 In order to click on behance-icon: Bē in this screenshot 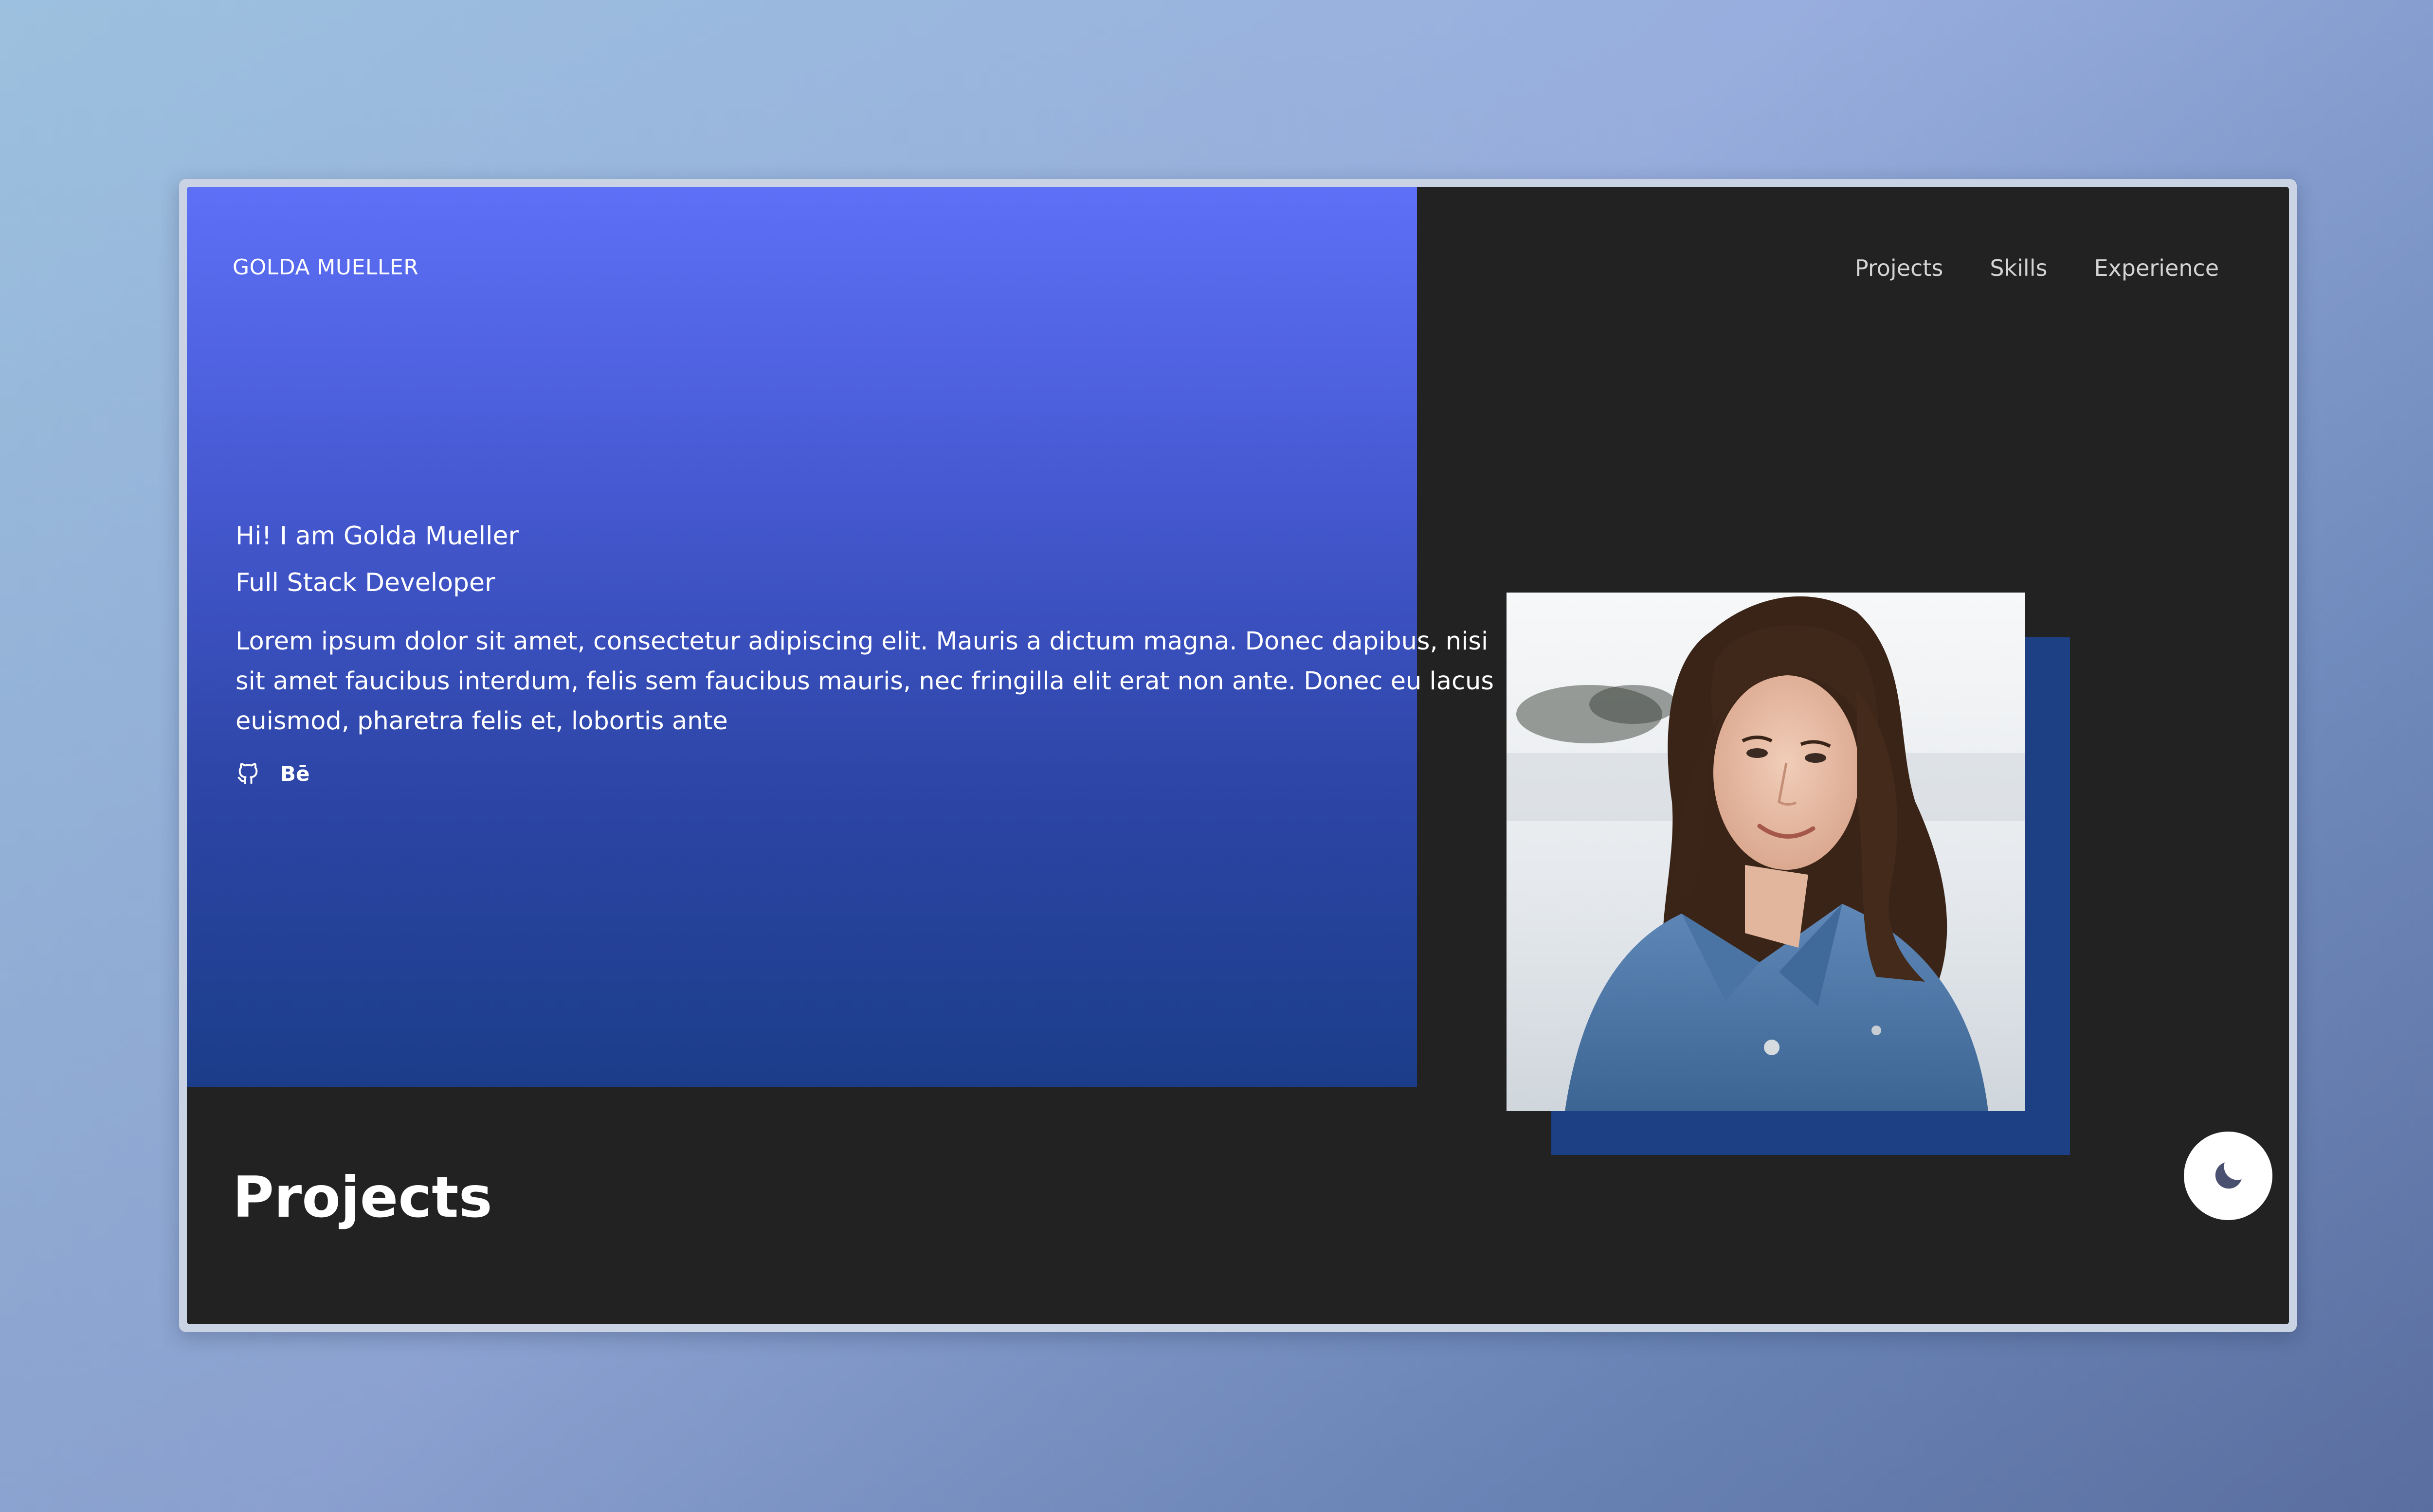, I will do `click(295, 774)`.